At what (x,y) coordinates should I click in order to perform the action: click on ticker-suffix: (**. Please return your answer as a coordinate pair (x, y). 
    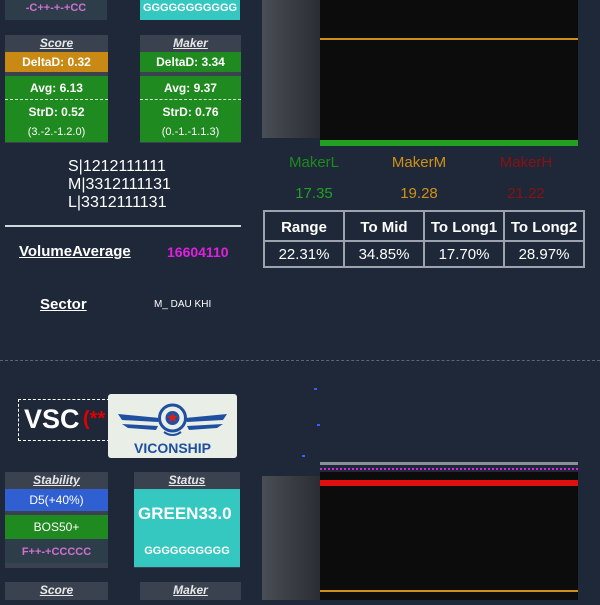
    Looking at the image, I should click on (94, 419).